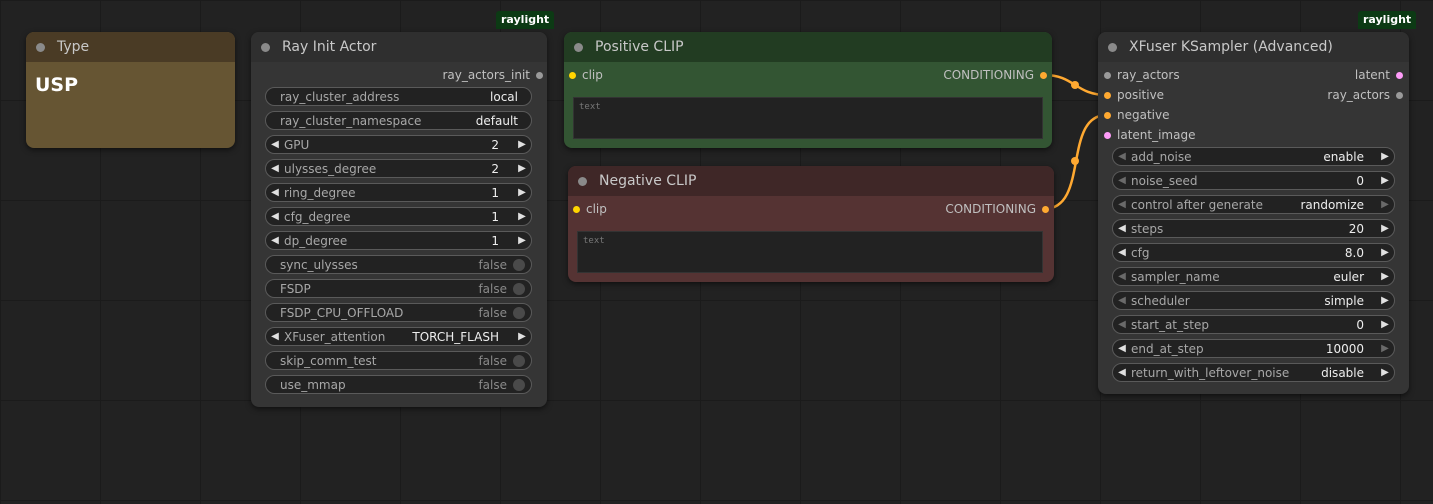 This screenshot has height=504, width=1433. Describe the element at coordinates (130, 47) in the screenshot. I see `node-title-bar: Type` at that location.